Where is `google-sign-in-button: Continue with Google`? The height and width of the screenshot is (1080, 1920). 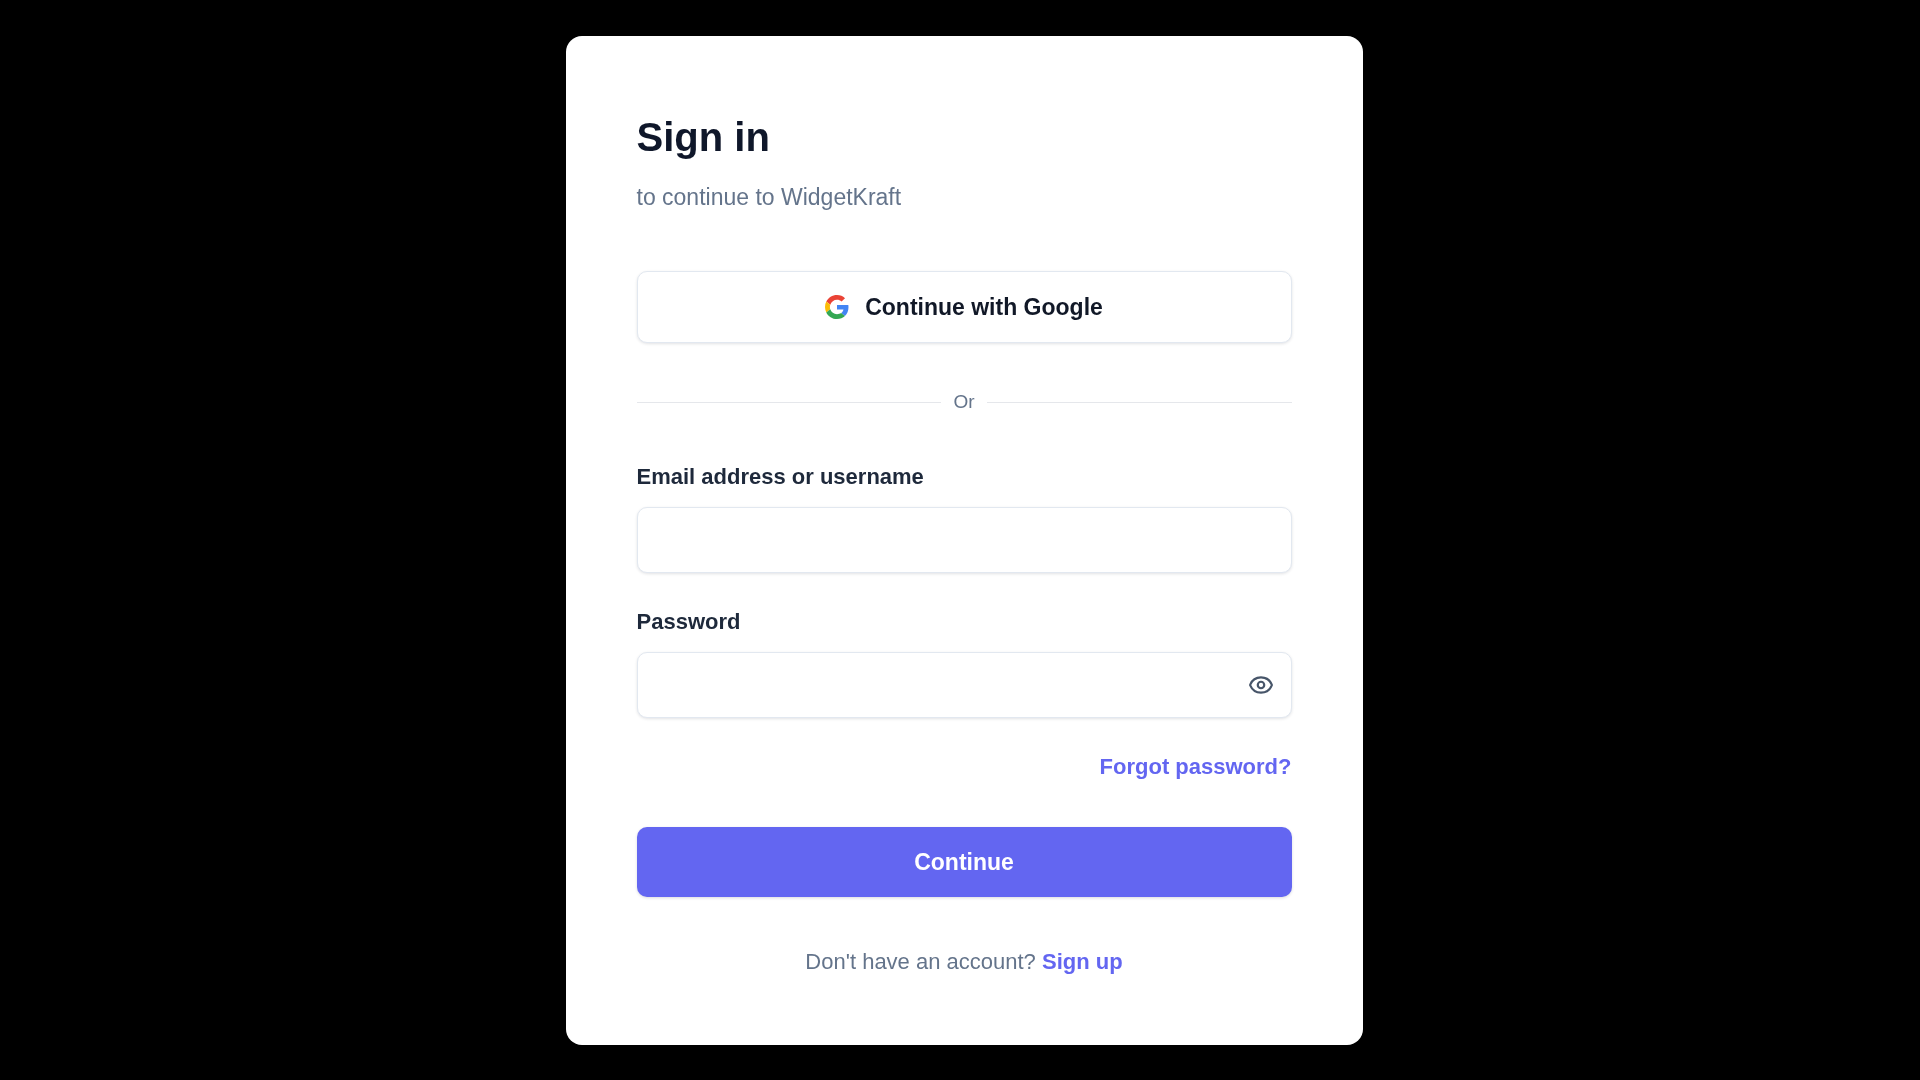
google-sign-in-button: Continue with Google is located at coordinates (964, 307).